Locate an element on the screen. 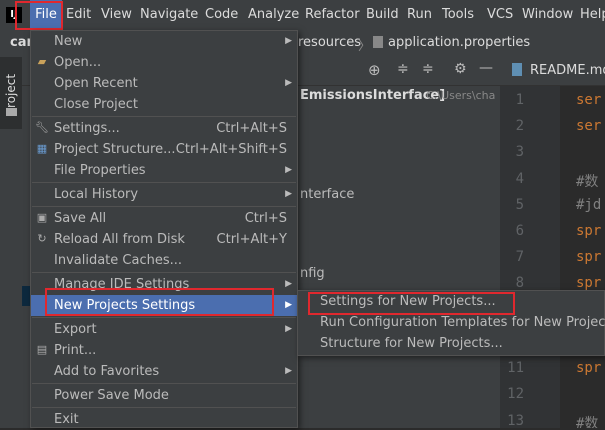 This screenshot has height=430, width=605. locate-icon: ⊕ is located at coordinates (374, 70).